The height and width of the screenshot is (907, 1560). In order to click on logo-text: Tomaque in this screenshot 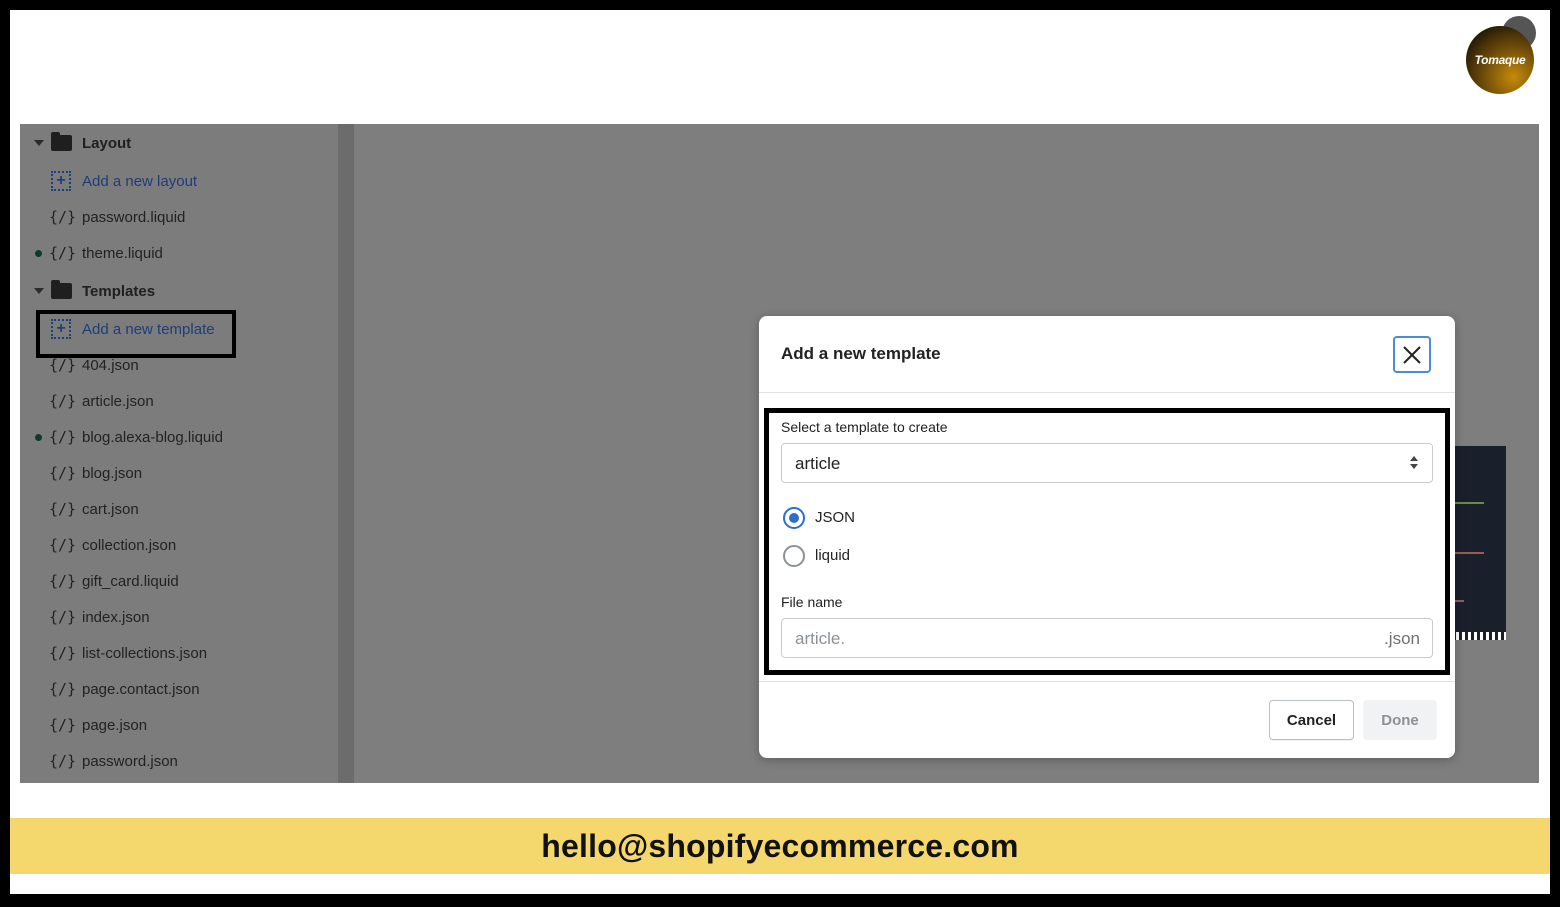, I will do `click(1500, 60)`.